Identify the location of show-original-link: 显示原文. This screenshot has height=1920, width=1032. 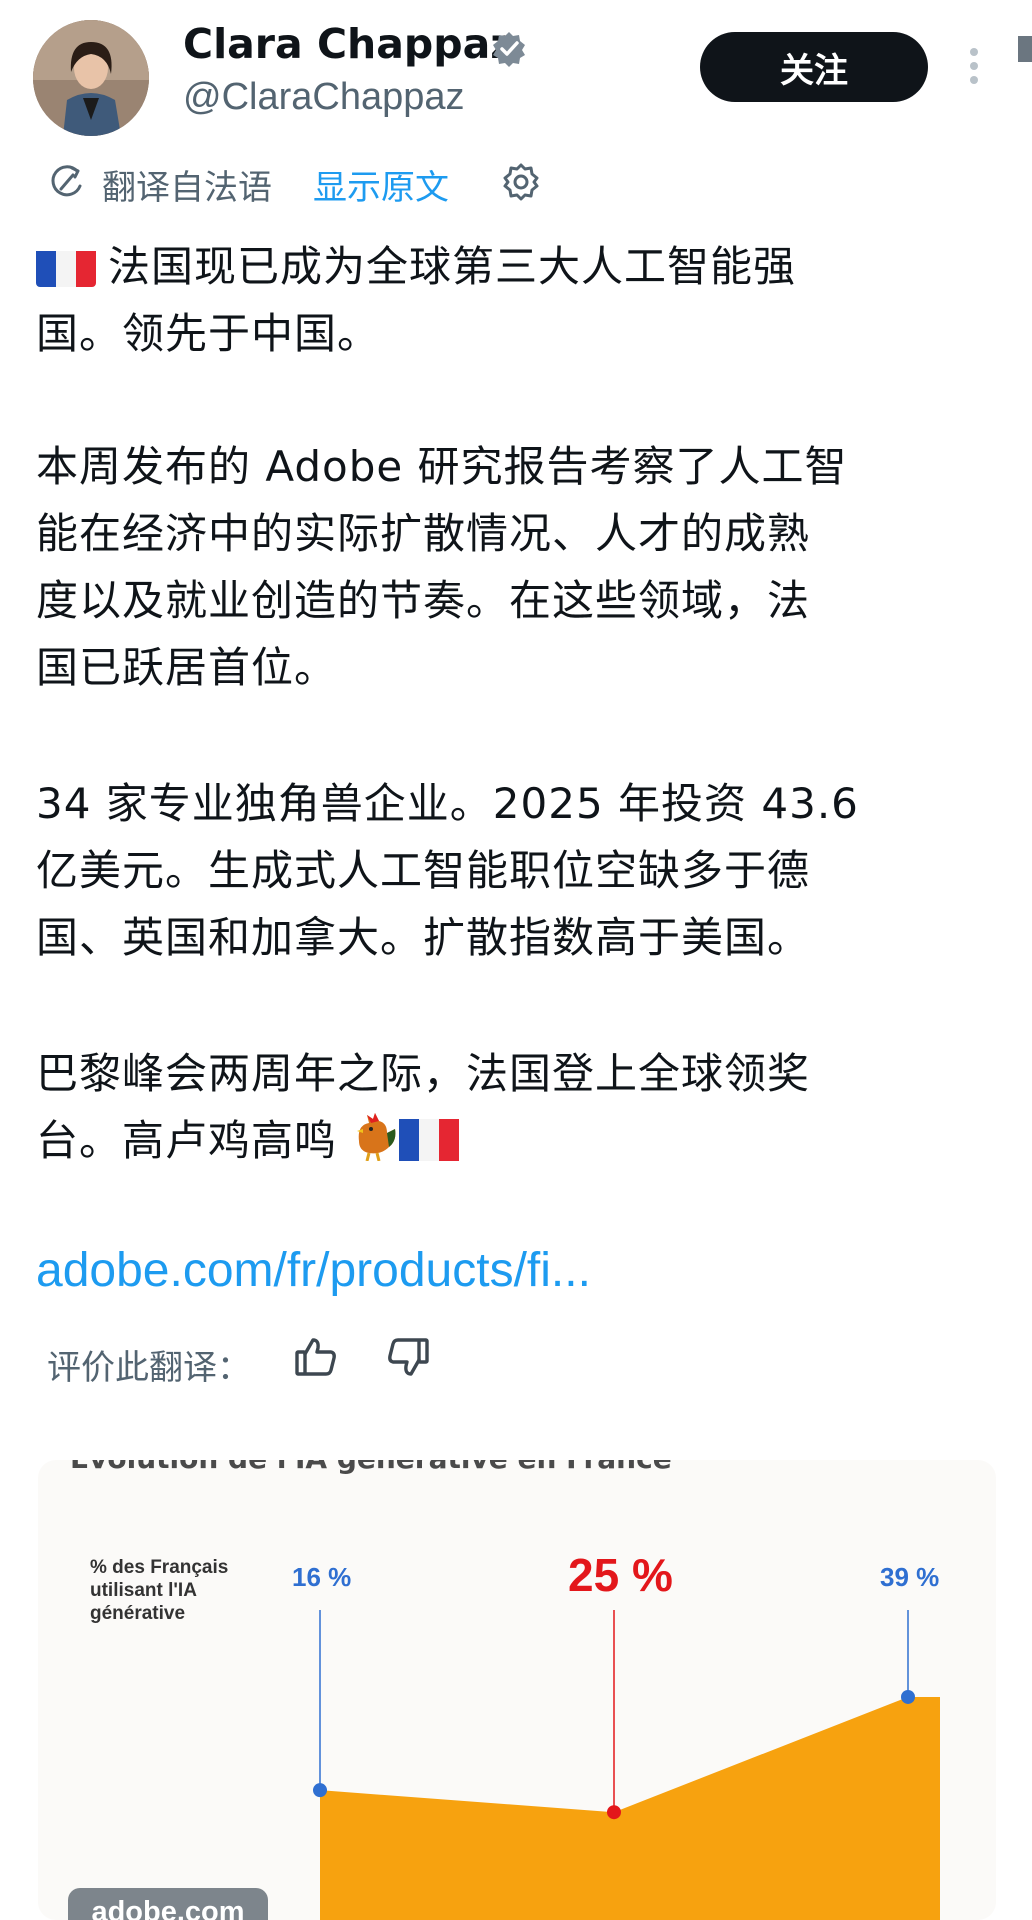
(381, 184).